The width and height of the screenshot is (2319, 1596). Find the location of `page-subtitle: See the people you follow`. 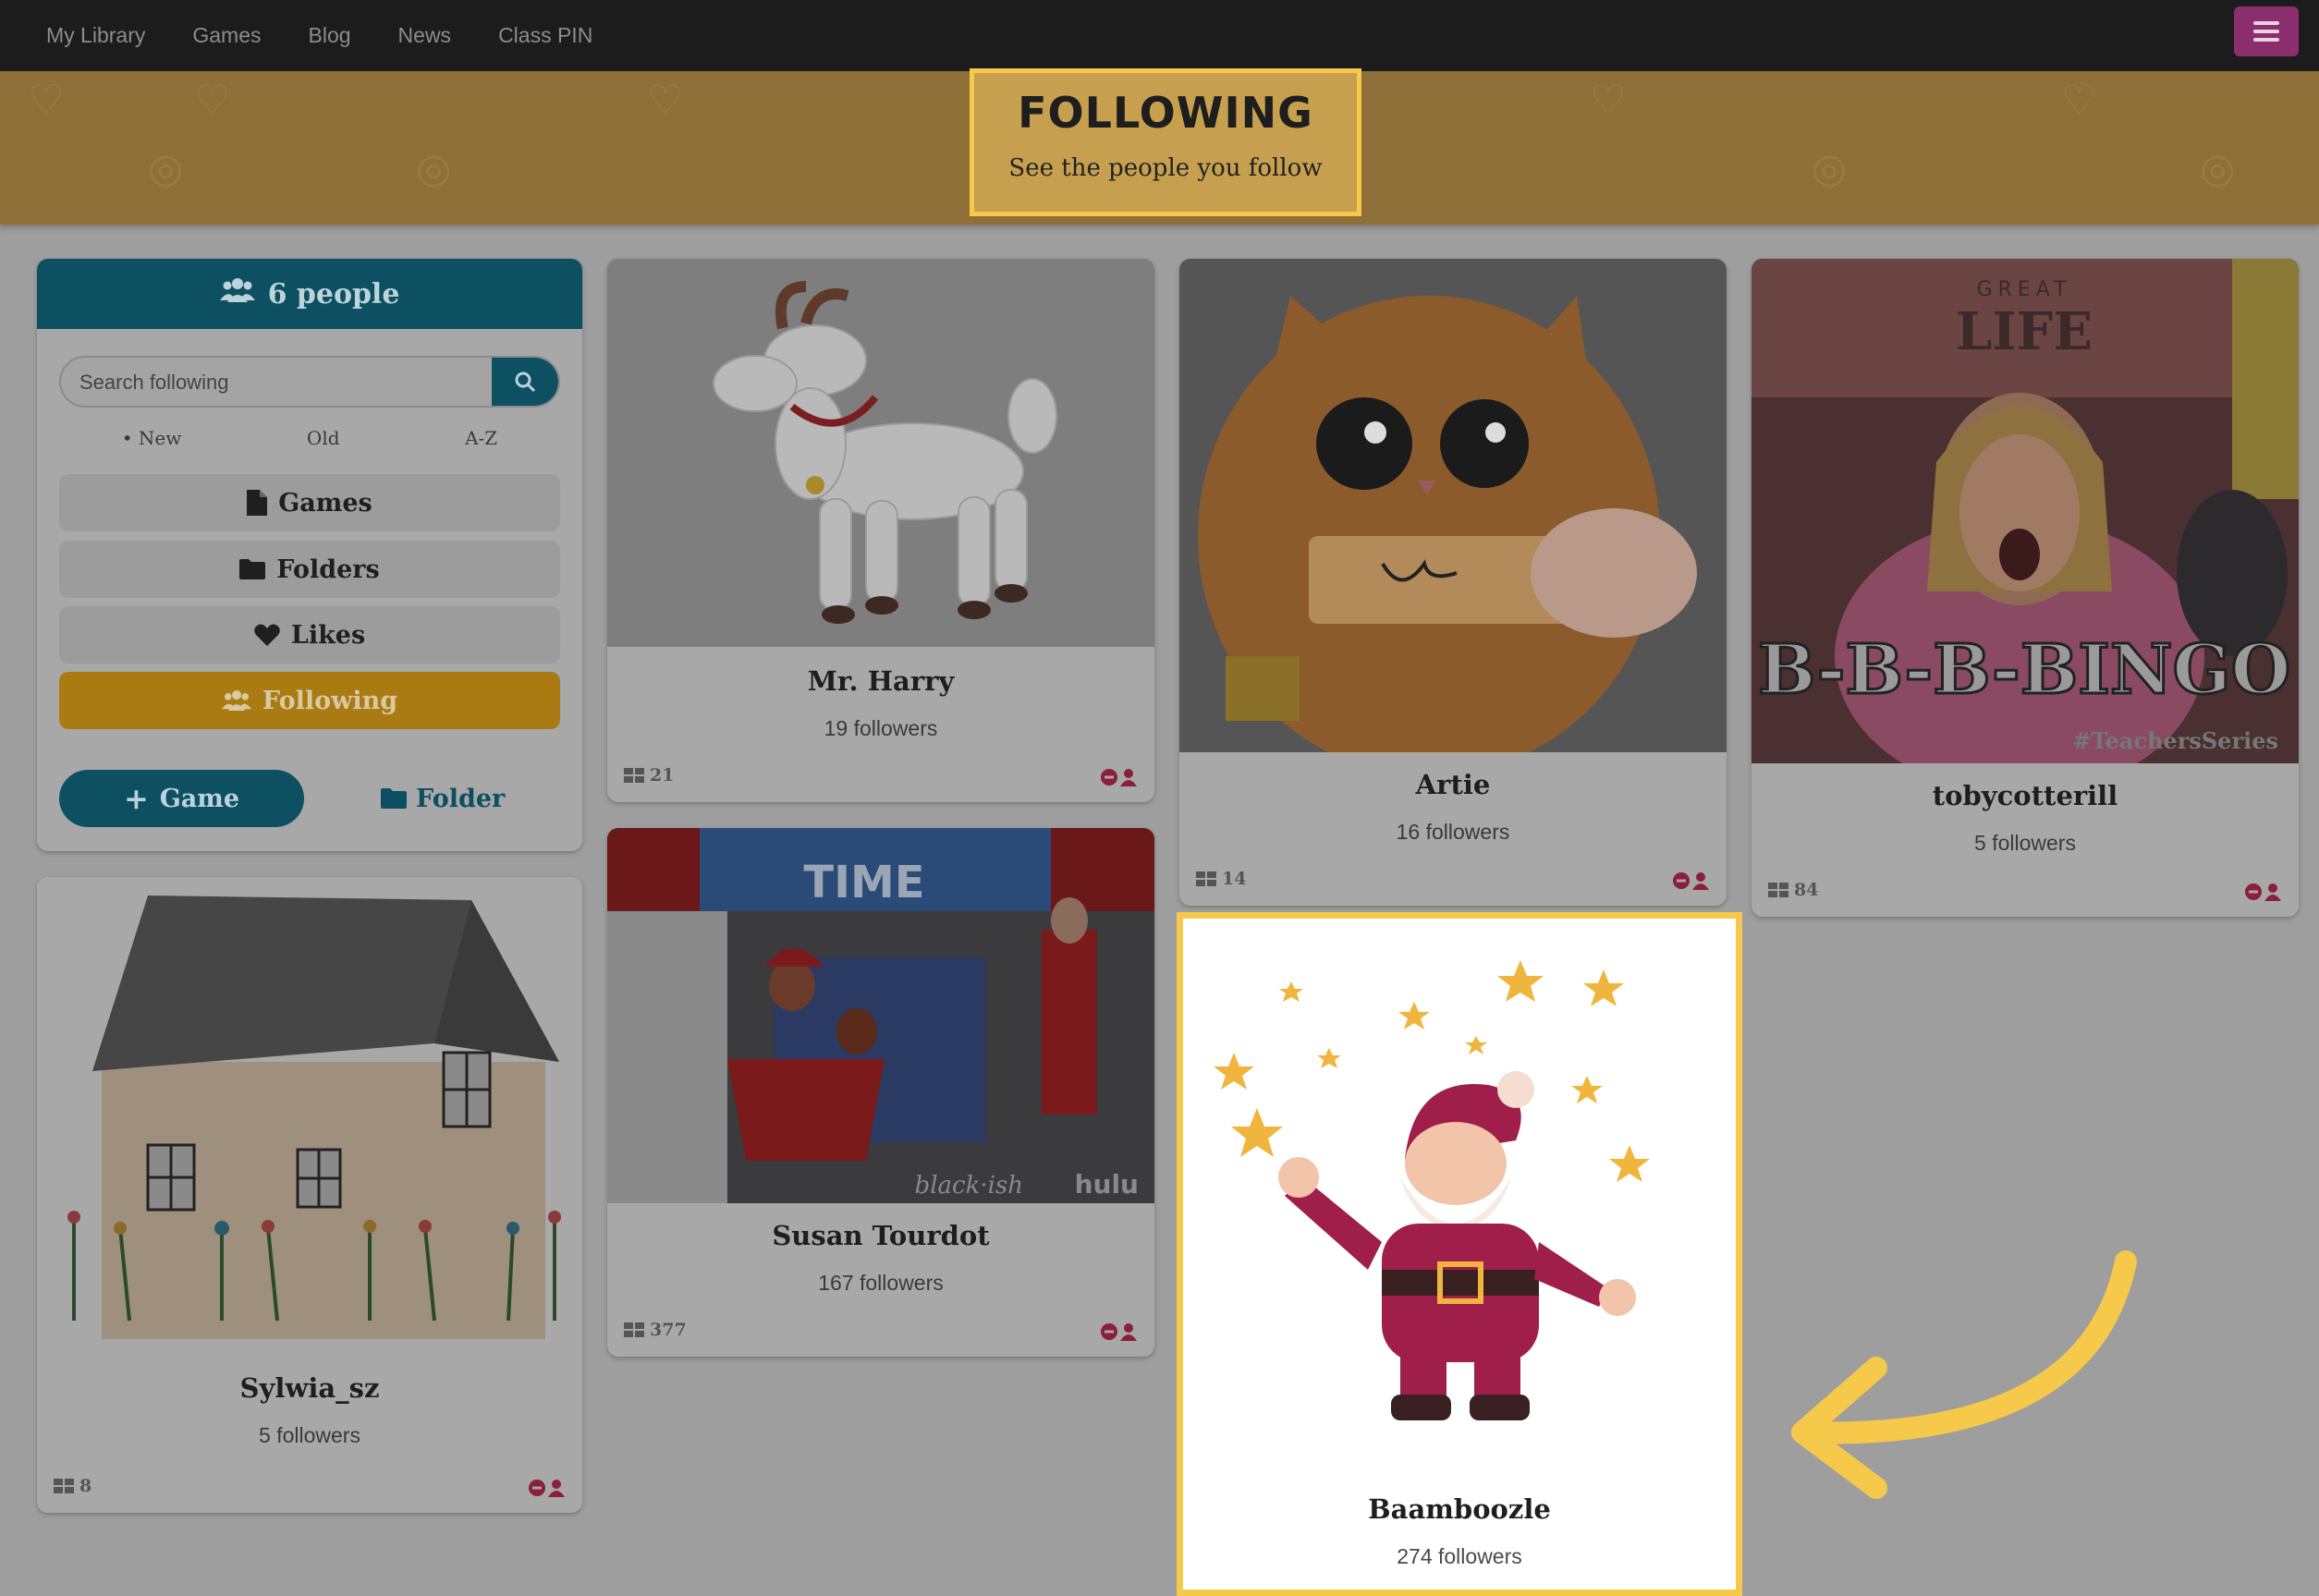

page-subtitle: See the people you follow is located at coordinates (1165, 168).